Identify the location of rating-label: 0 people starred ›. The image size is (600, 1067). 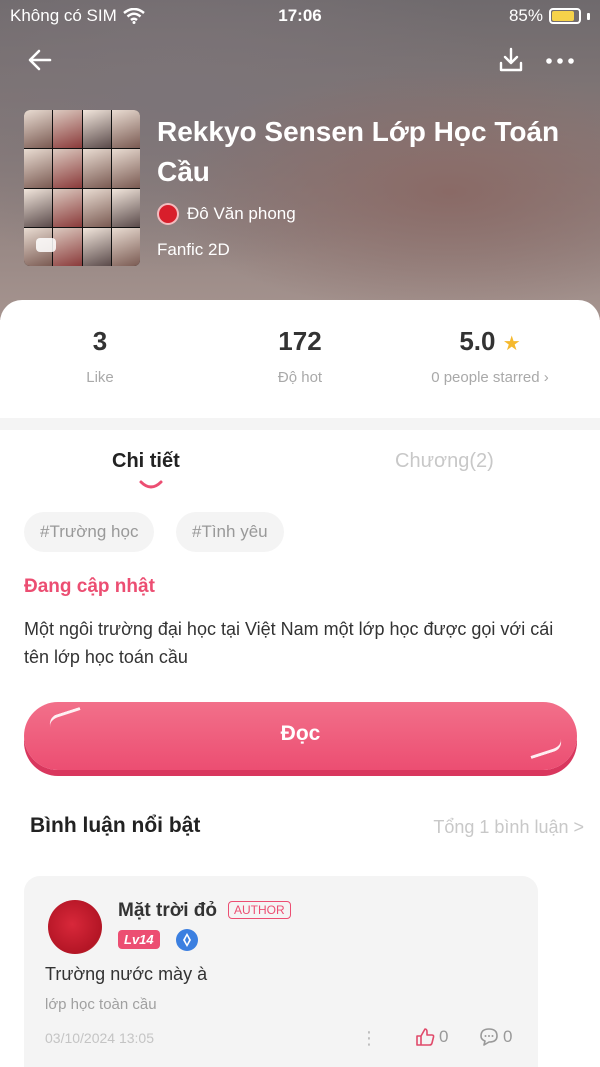
(490, 377).